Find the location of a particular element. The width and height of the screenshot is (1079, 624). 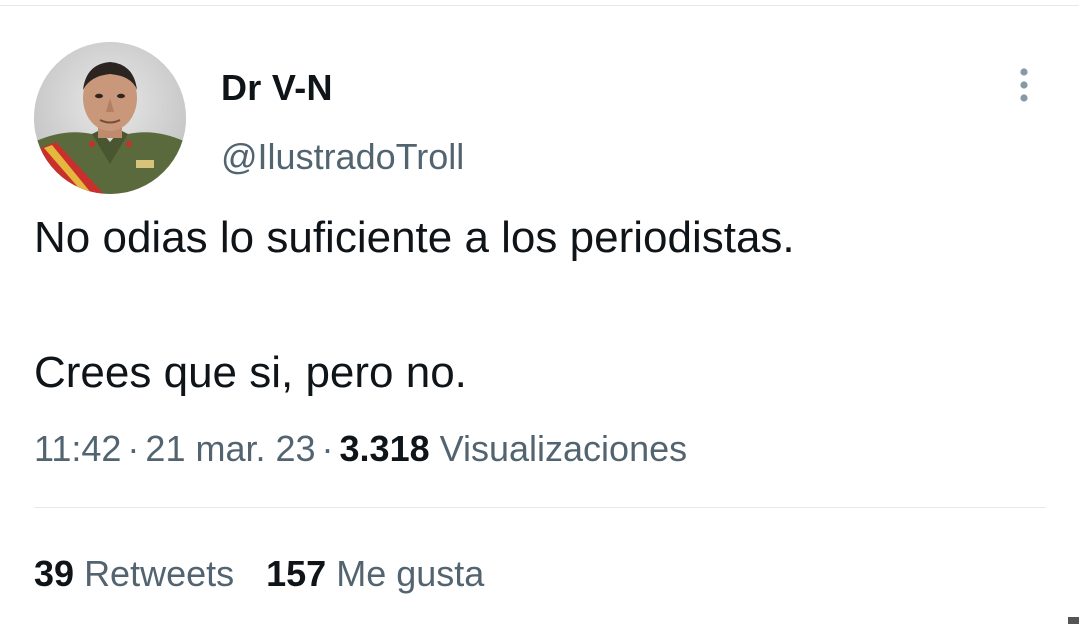

avatar-photo is located at coordinates (110, 118).